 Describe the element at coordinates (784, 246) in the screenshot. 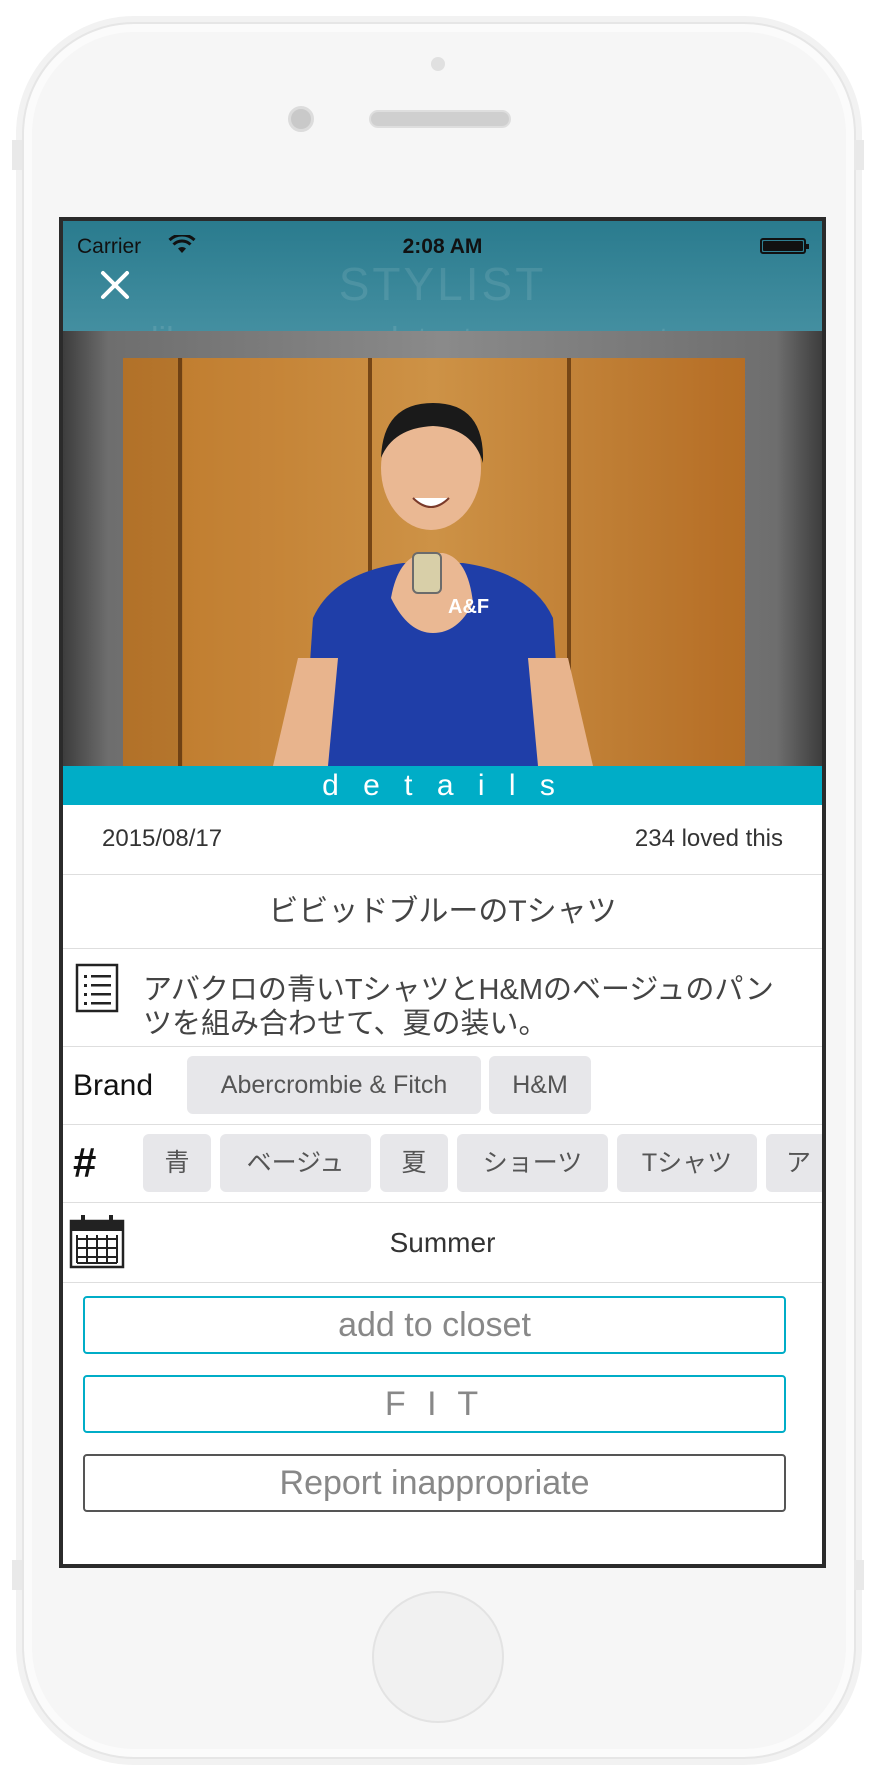

I see `battery-icon` at that location.